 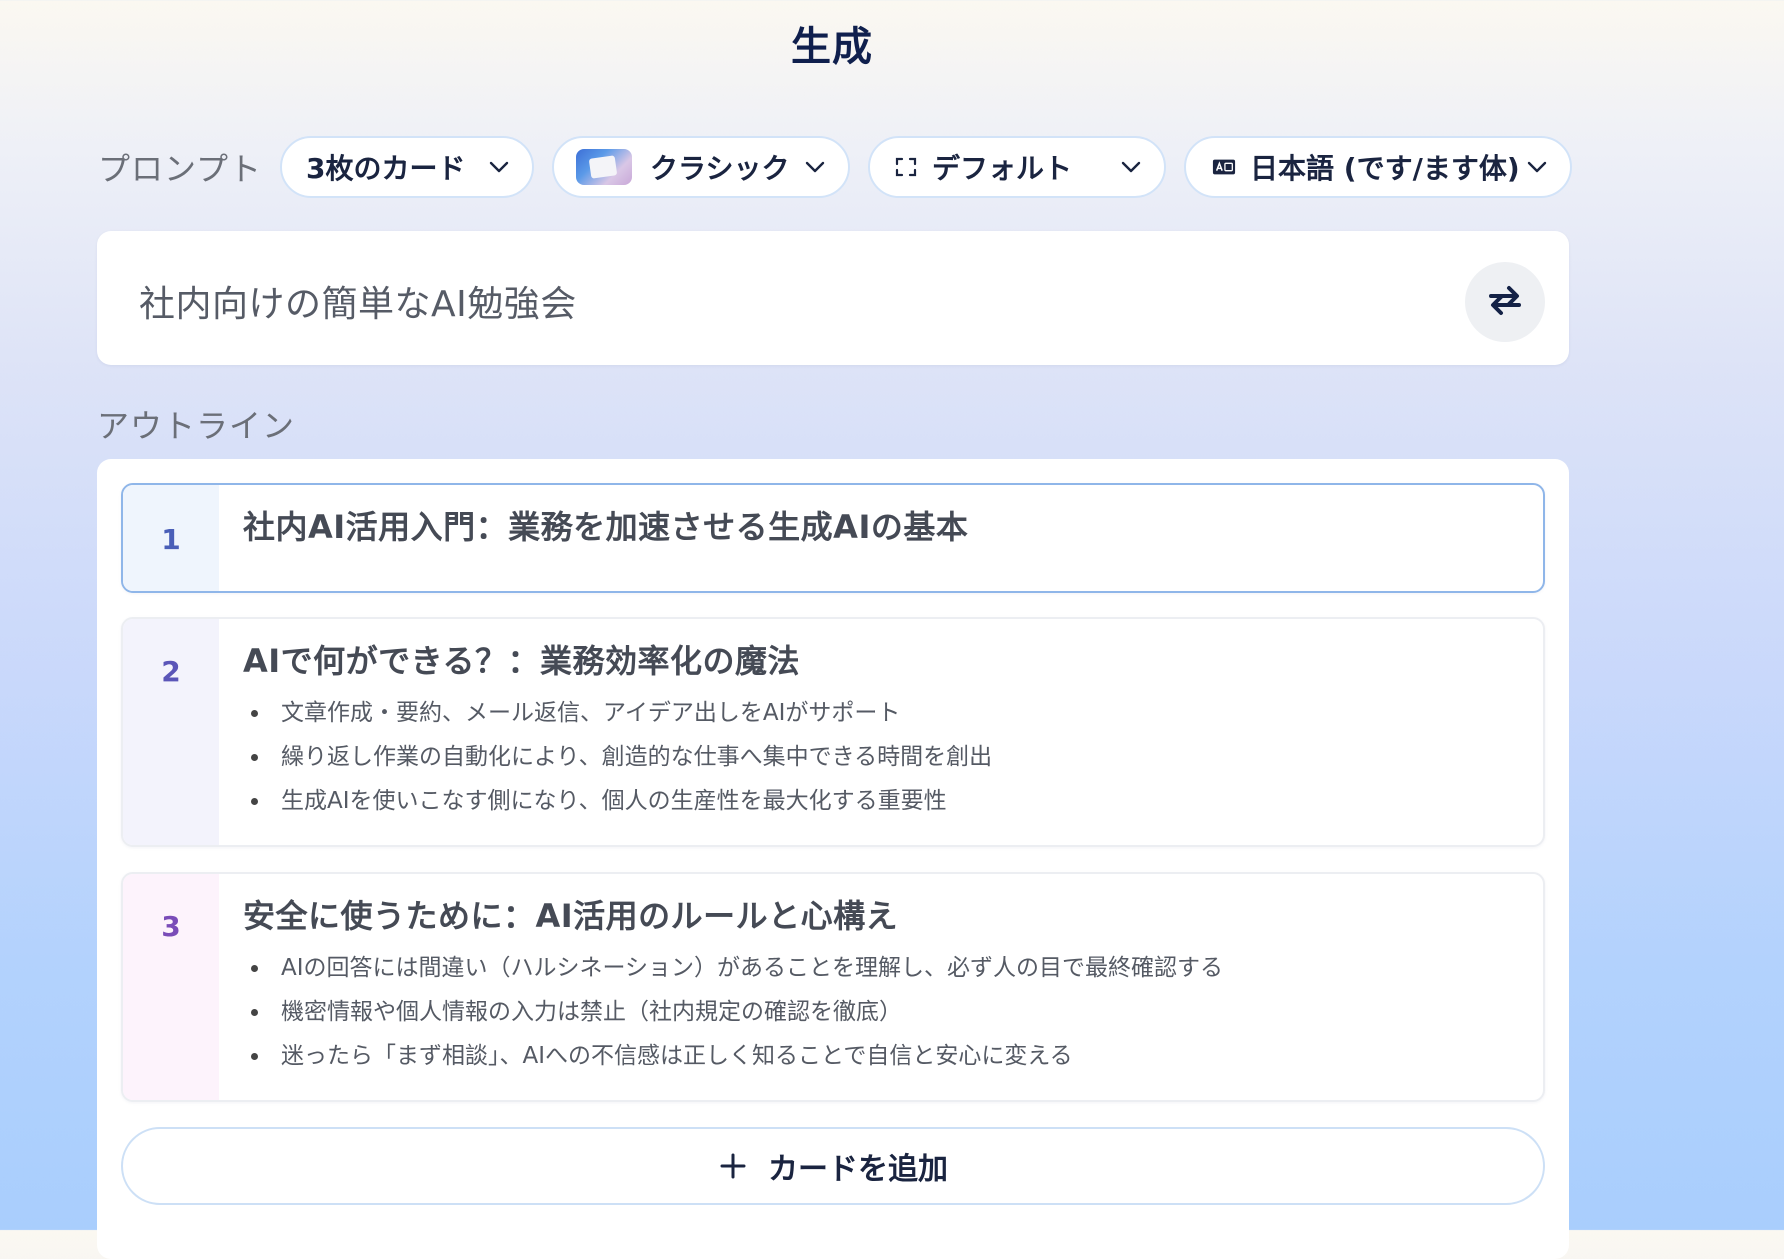 What do you see at coordinates (833, 298) in the screenshot?
I see `prompt-input-box: 社内向けの簡単なAI勉強会` at bounding box center [833, 298].